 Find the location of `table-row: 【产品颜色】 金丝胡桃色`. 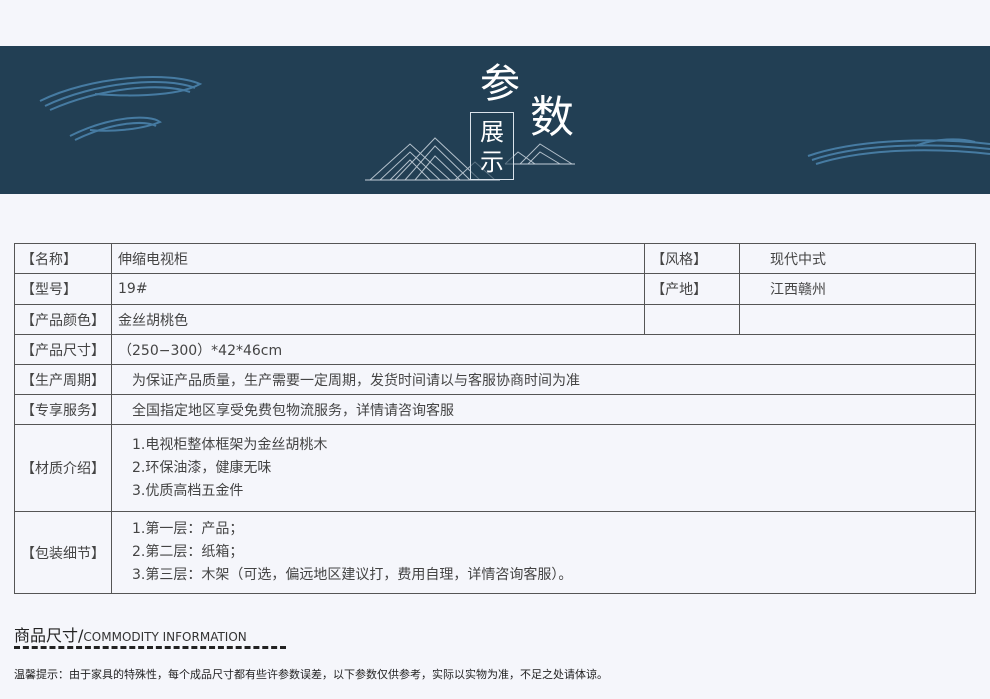

table-row: 【产品颜色】 金丝胡桃色 is located at coordinates (495, 319).